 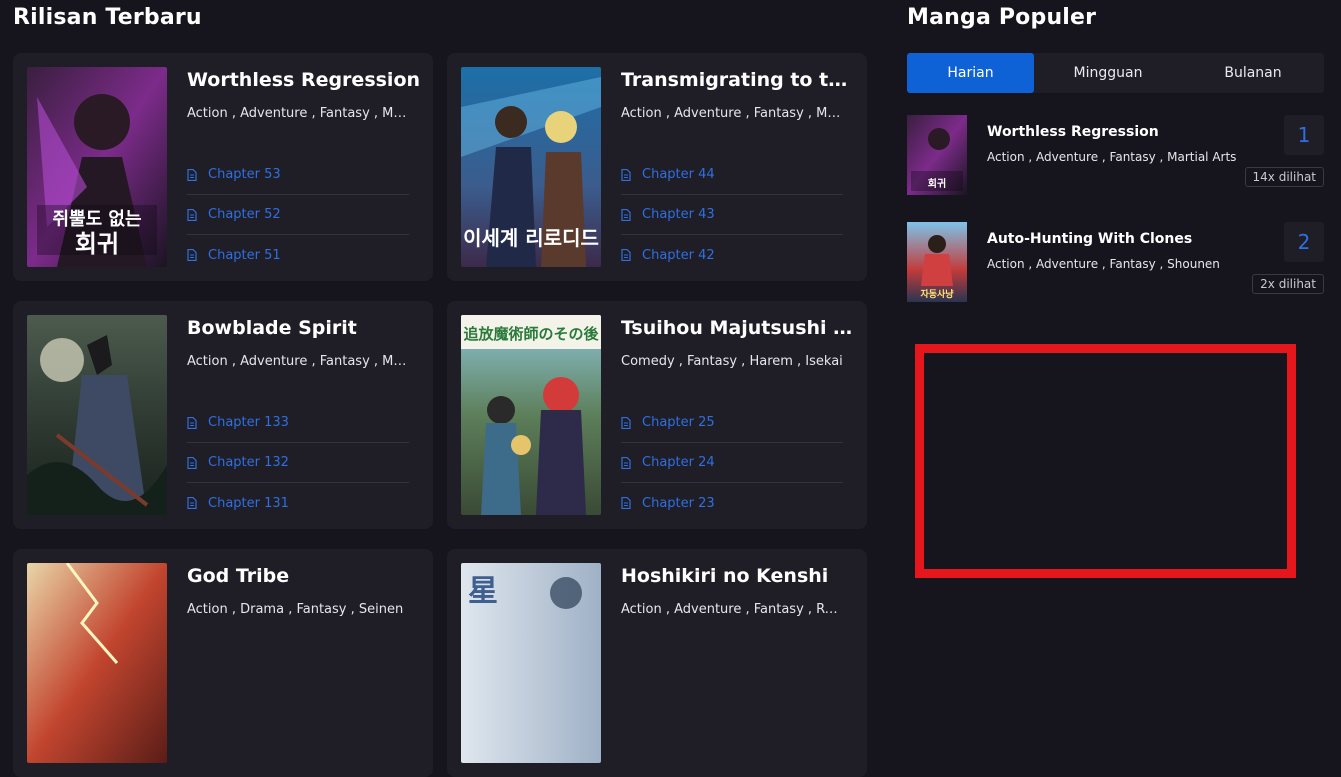 I want to click on manga-cover: 追放魔術師のその後, so click(x=531, y=415).